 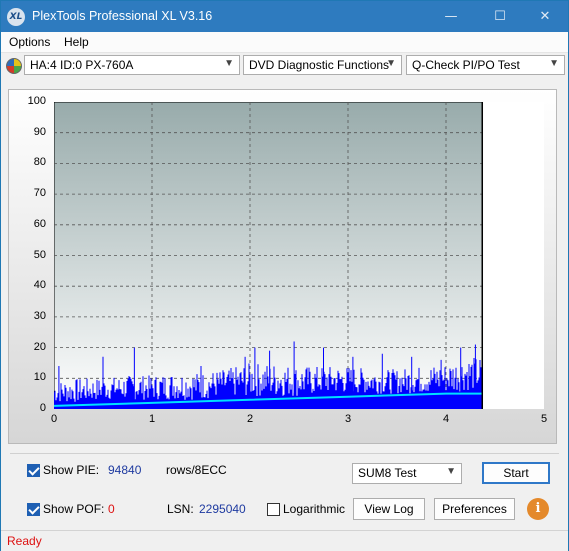 What do you see at coordinates (71, 470) in the screenshot?
I see `show-pie-label: Show PIE:` at bounding box center [71, 470].